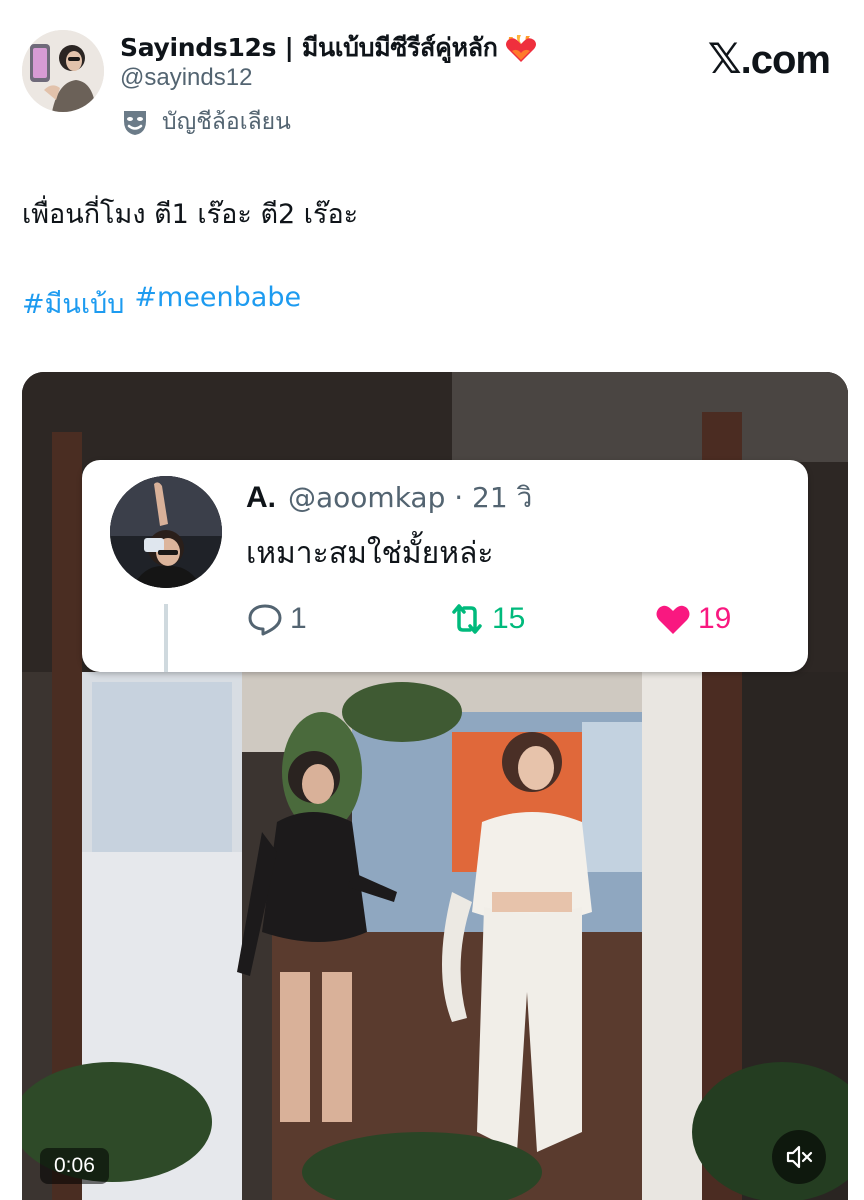 The width and height of the screenshot is (864, 1200). I want to click on like-count: 19, so click(715, 618).